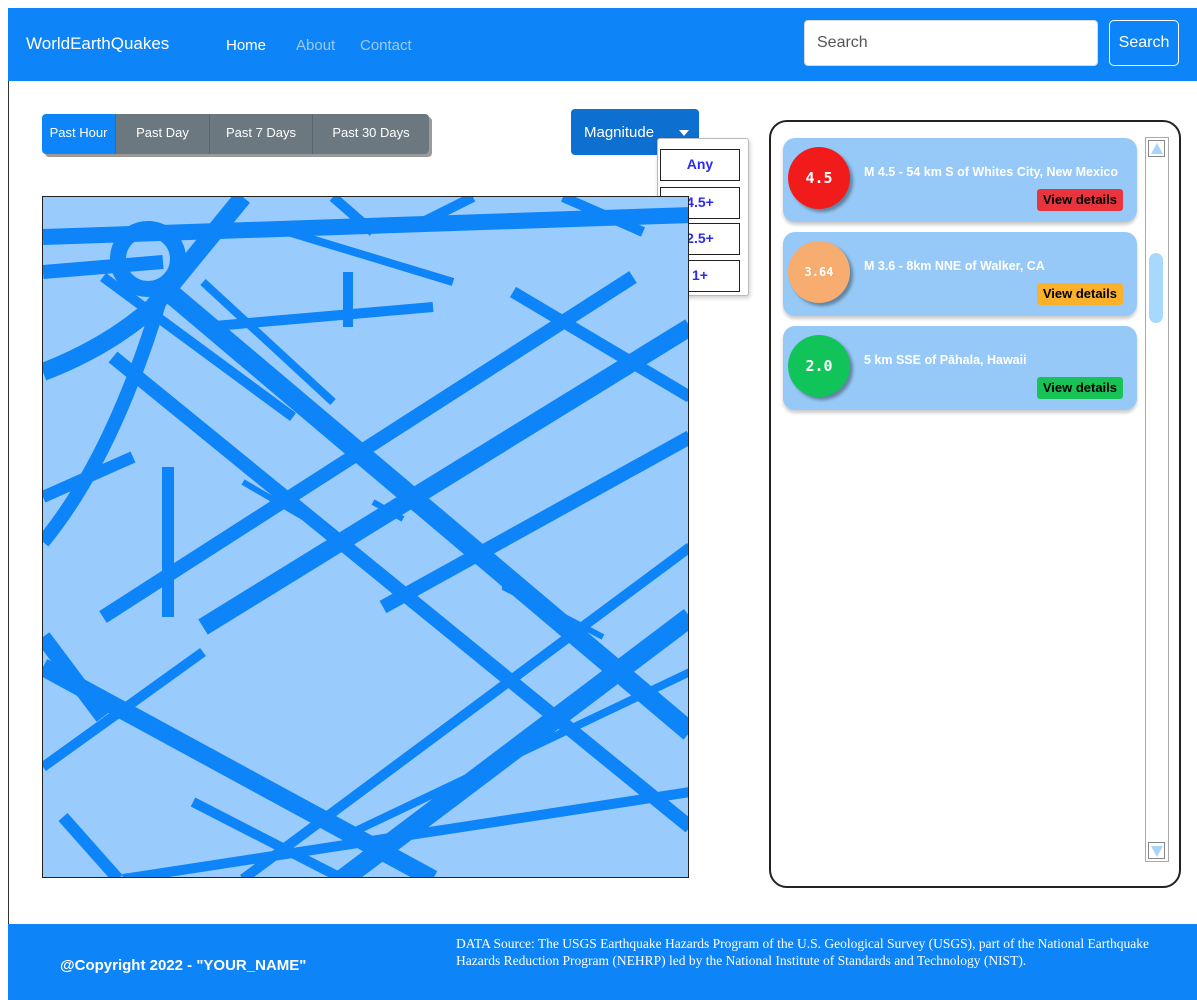 This screenshot has height=1000, width=1197. I want to click on filter-past-30-days-button: Past 30 Days, so click(370, 134).